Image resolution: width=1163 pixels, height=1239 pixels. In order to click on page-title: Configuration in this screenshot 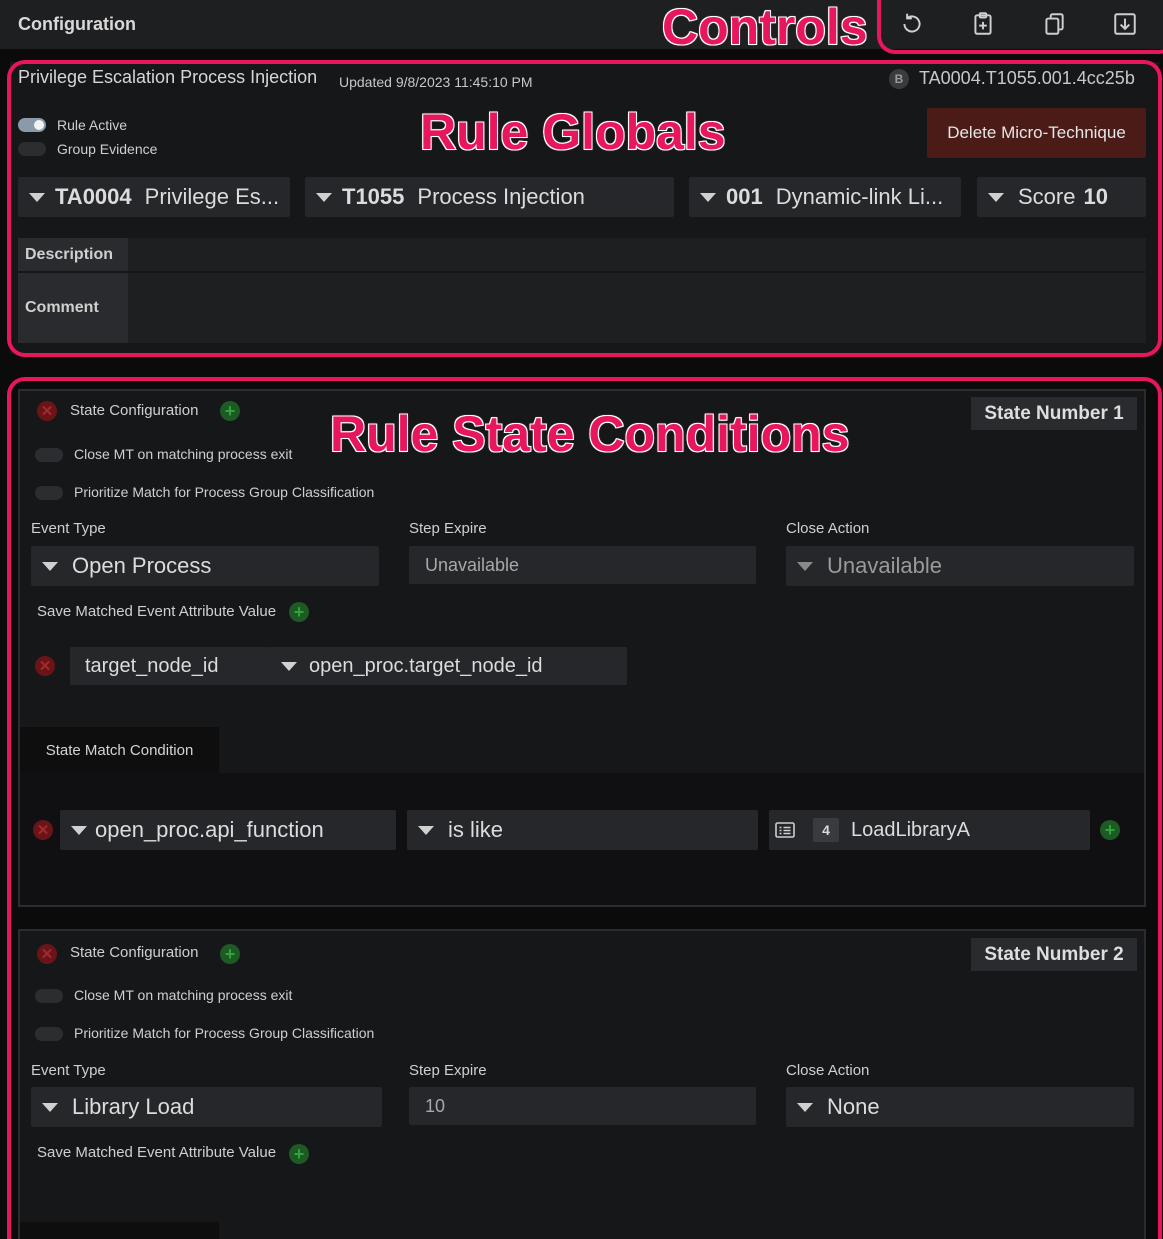, I will do `click(77, 24)`.